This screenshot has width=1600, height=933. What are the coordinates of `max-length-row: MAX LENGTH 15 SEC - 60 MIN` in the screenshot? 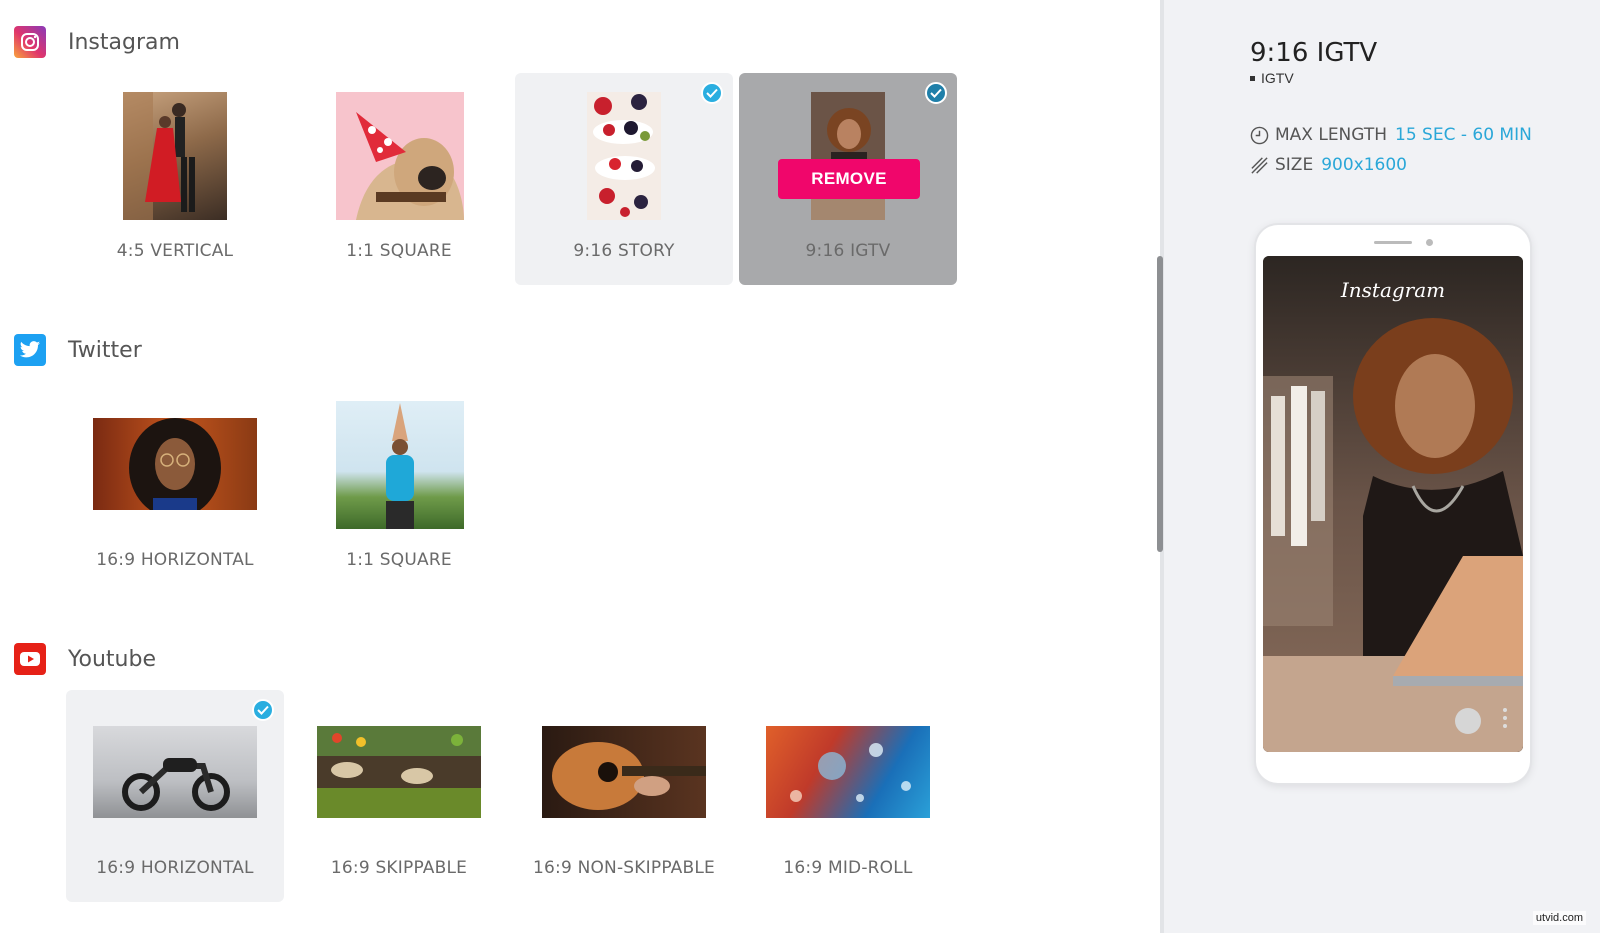 It's located at (1391, 135).